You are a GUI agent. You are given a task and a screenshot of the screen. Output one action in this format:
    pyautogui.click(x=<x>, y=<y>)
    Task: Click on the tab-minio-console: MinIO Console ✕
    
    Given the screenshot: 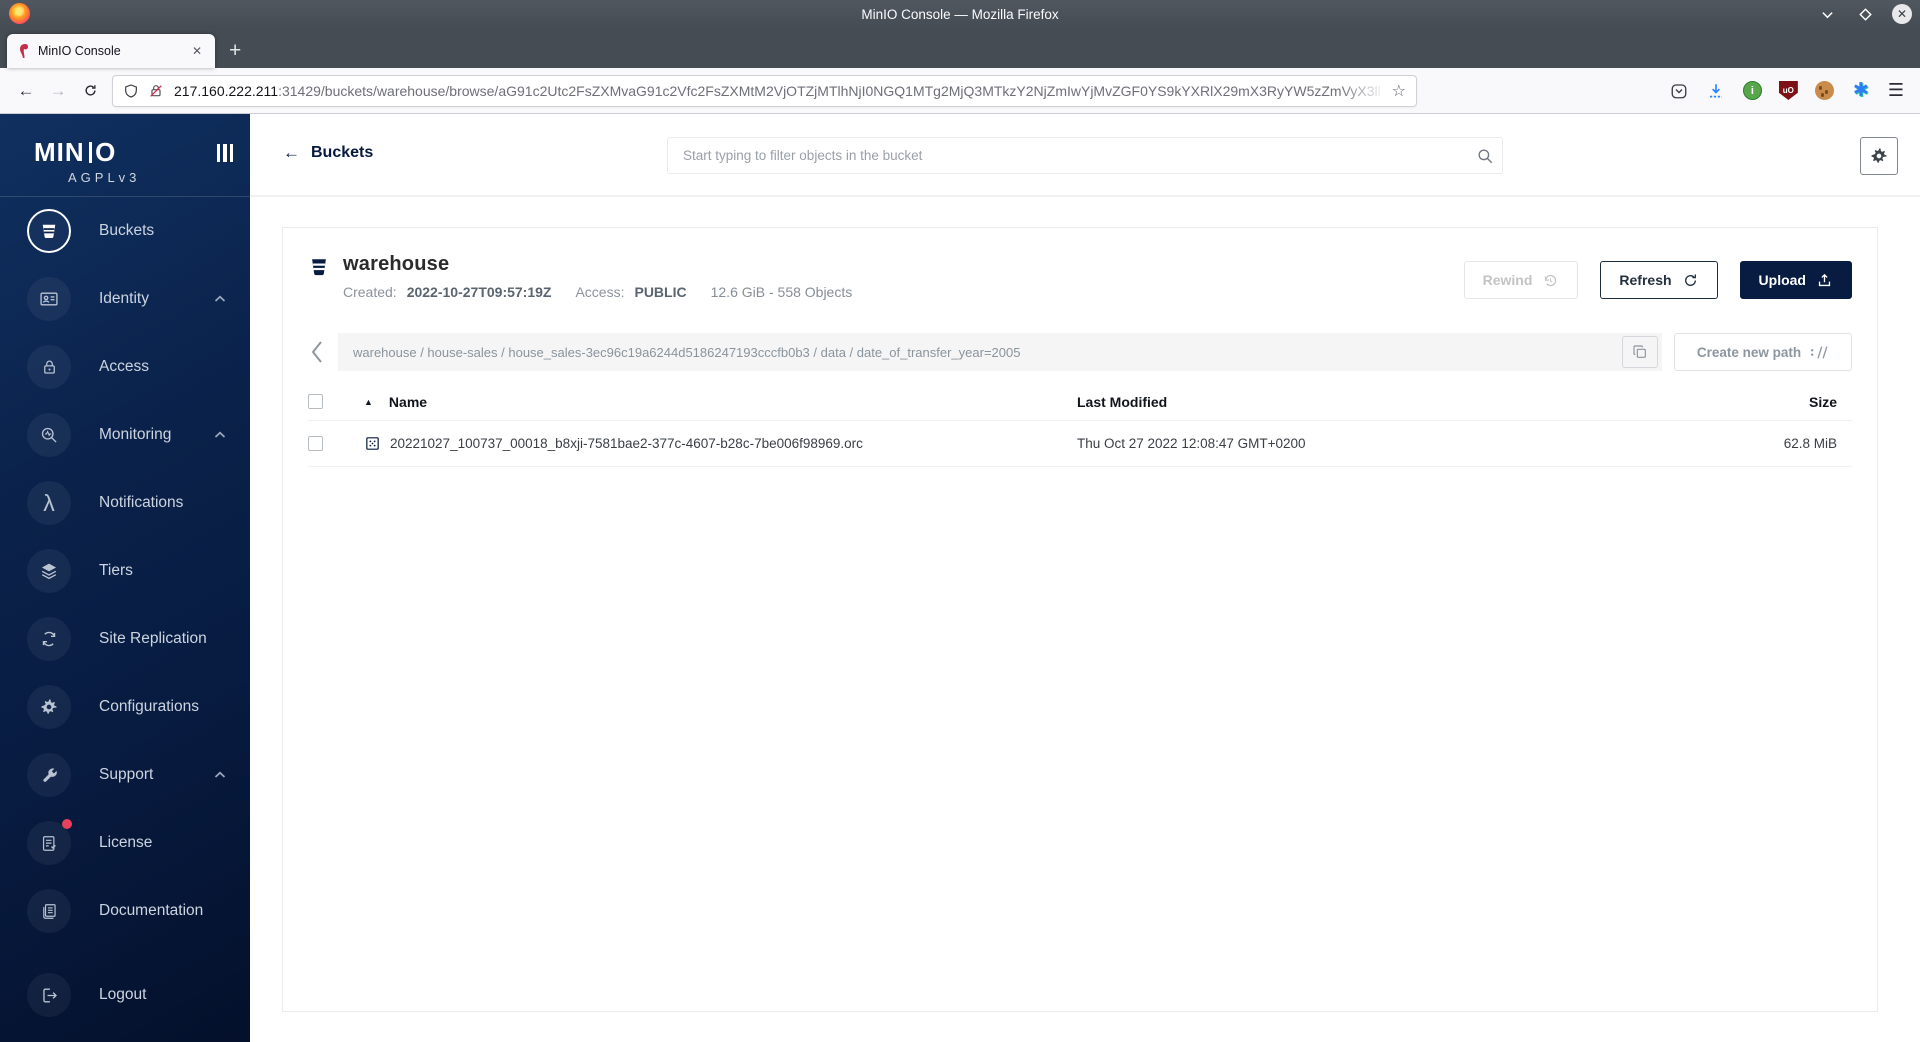 What is the action you would take?
    pyautogui.click(x=111, y=51)
    